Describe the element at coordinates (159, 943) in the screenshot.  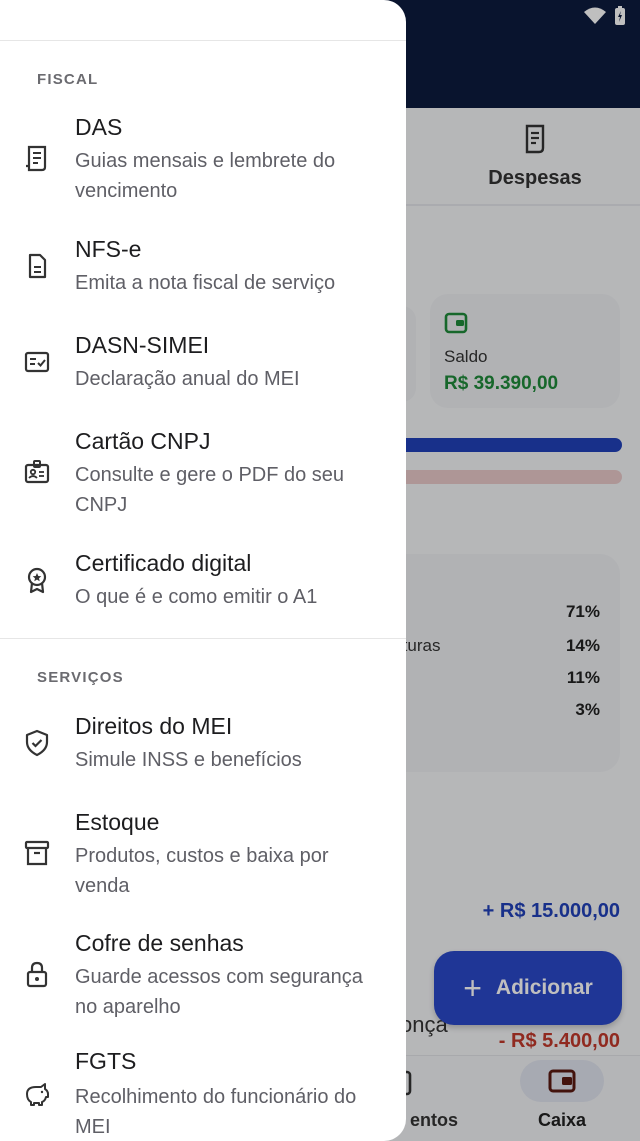
I see `drawer-item-title: Cofre de senhas` at that location.